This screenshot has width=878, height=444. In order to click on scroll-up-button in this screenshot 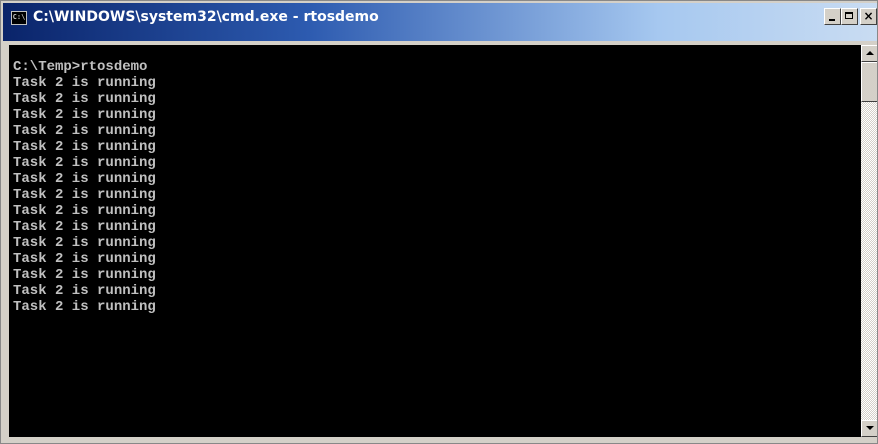, I will do `click(869, 53)`.